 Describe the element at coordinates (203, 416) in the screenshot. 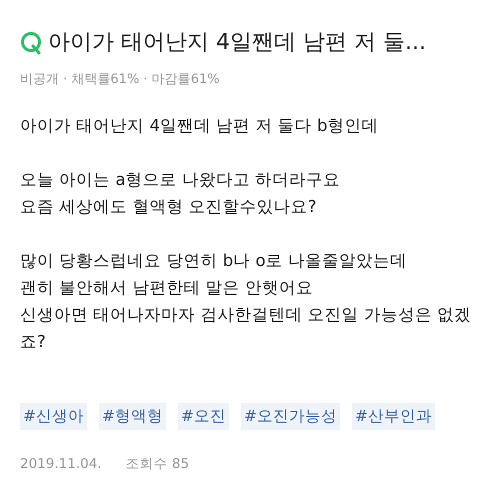

I see `hashtag-link: #오진` at that location.